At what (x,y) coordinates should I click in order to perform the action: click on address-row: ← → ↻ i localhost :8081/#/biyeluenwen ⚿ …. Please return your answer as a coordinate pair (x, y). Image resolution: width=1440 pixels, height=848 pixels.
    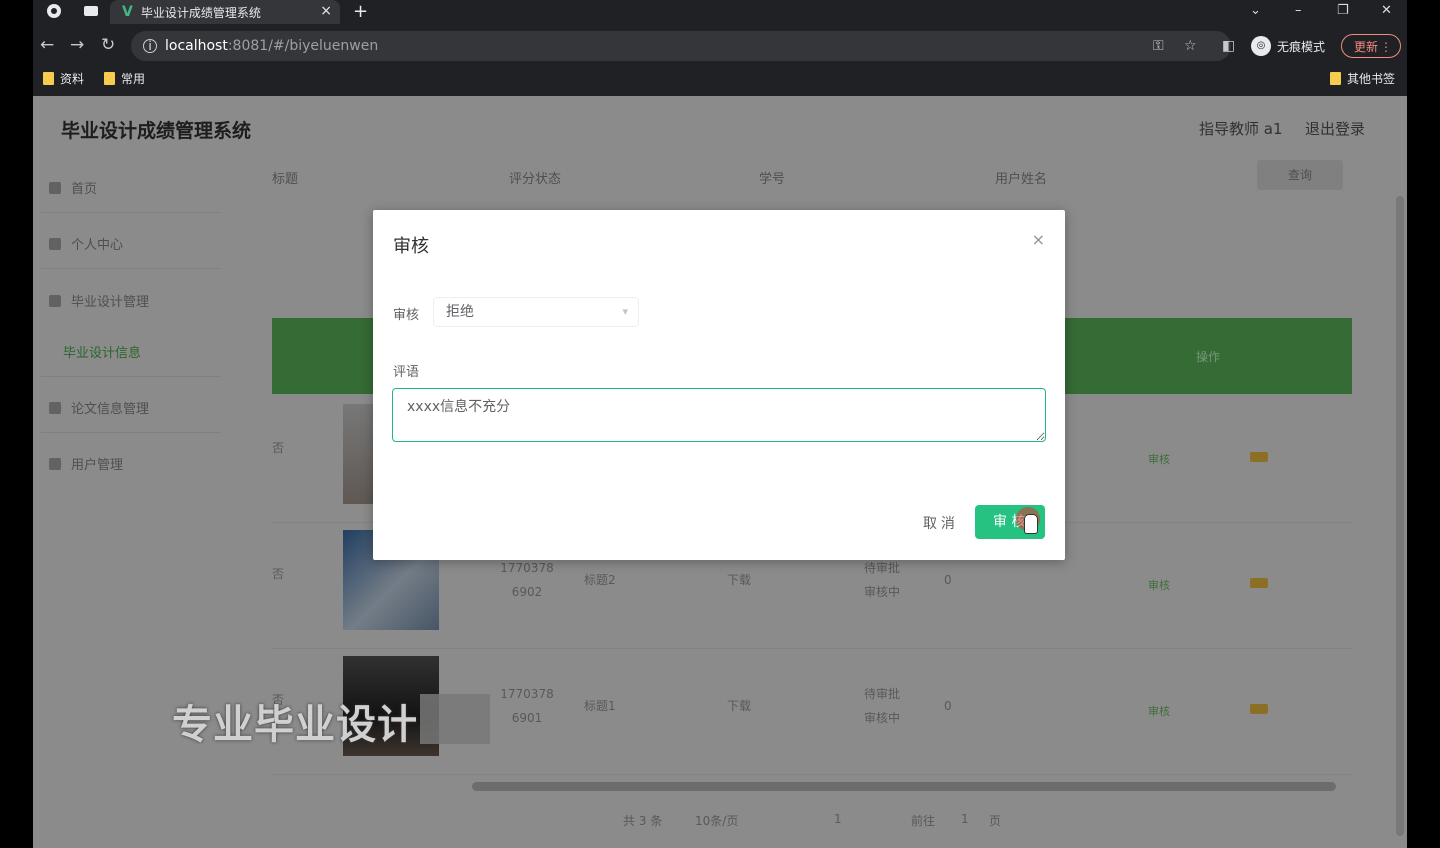
    Looking at the image, I should click on (720, 46).